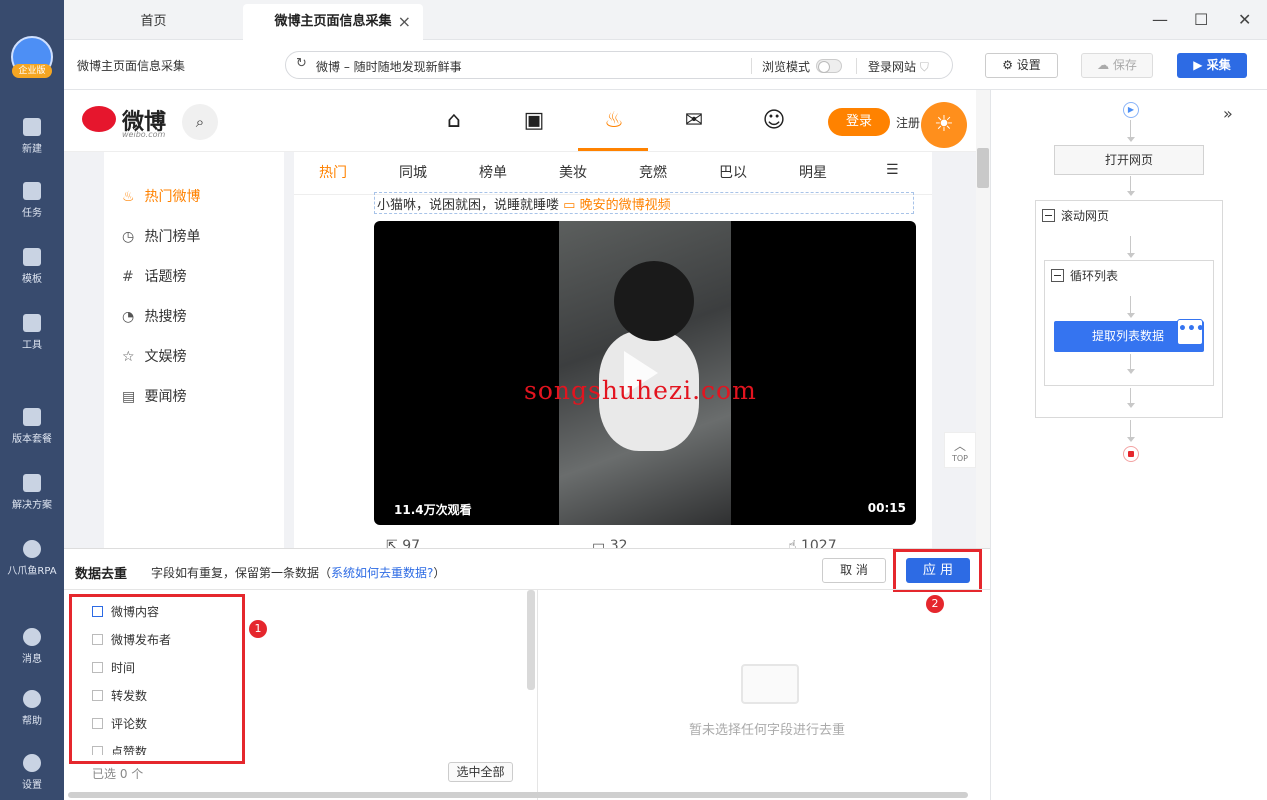 This screenshot has width=1267, height=800. Describe the element at coordinates (813, 172) in the screenshot. I see `category-tab: 明星` at that location.